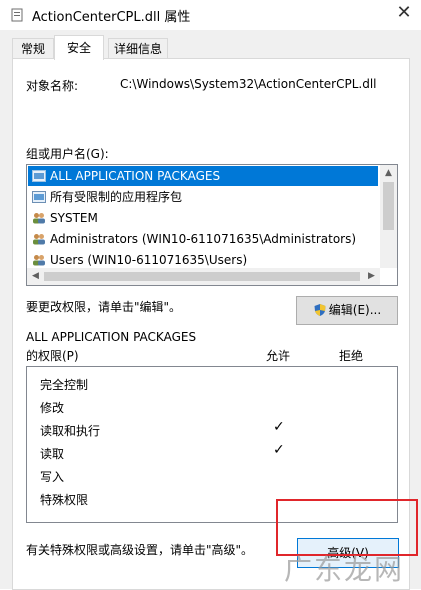  What do you see at coordinates (203, 197) in the screenshot?
I see `list-item: 所有受限制的应用程序包` at bounding box center [203, 197].